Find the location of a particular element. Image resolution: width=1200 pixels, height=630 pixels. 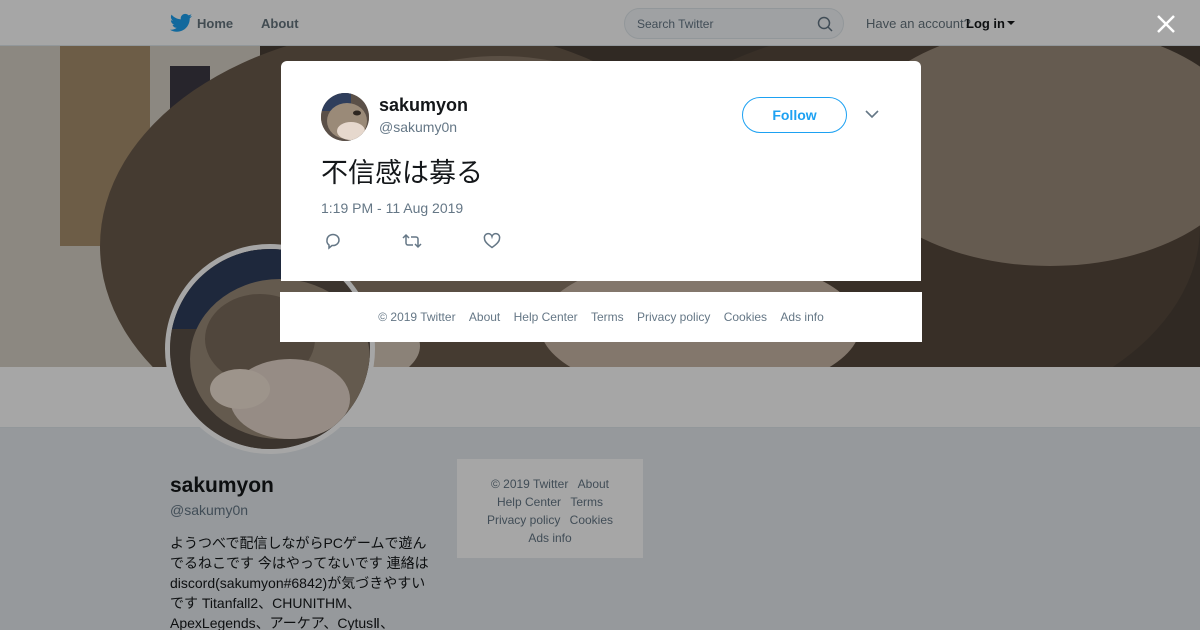

chevron-down-icon is located at coordinates (872, 114).